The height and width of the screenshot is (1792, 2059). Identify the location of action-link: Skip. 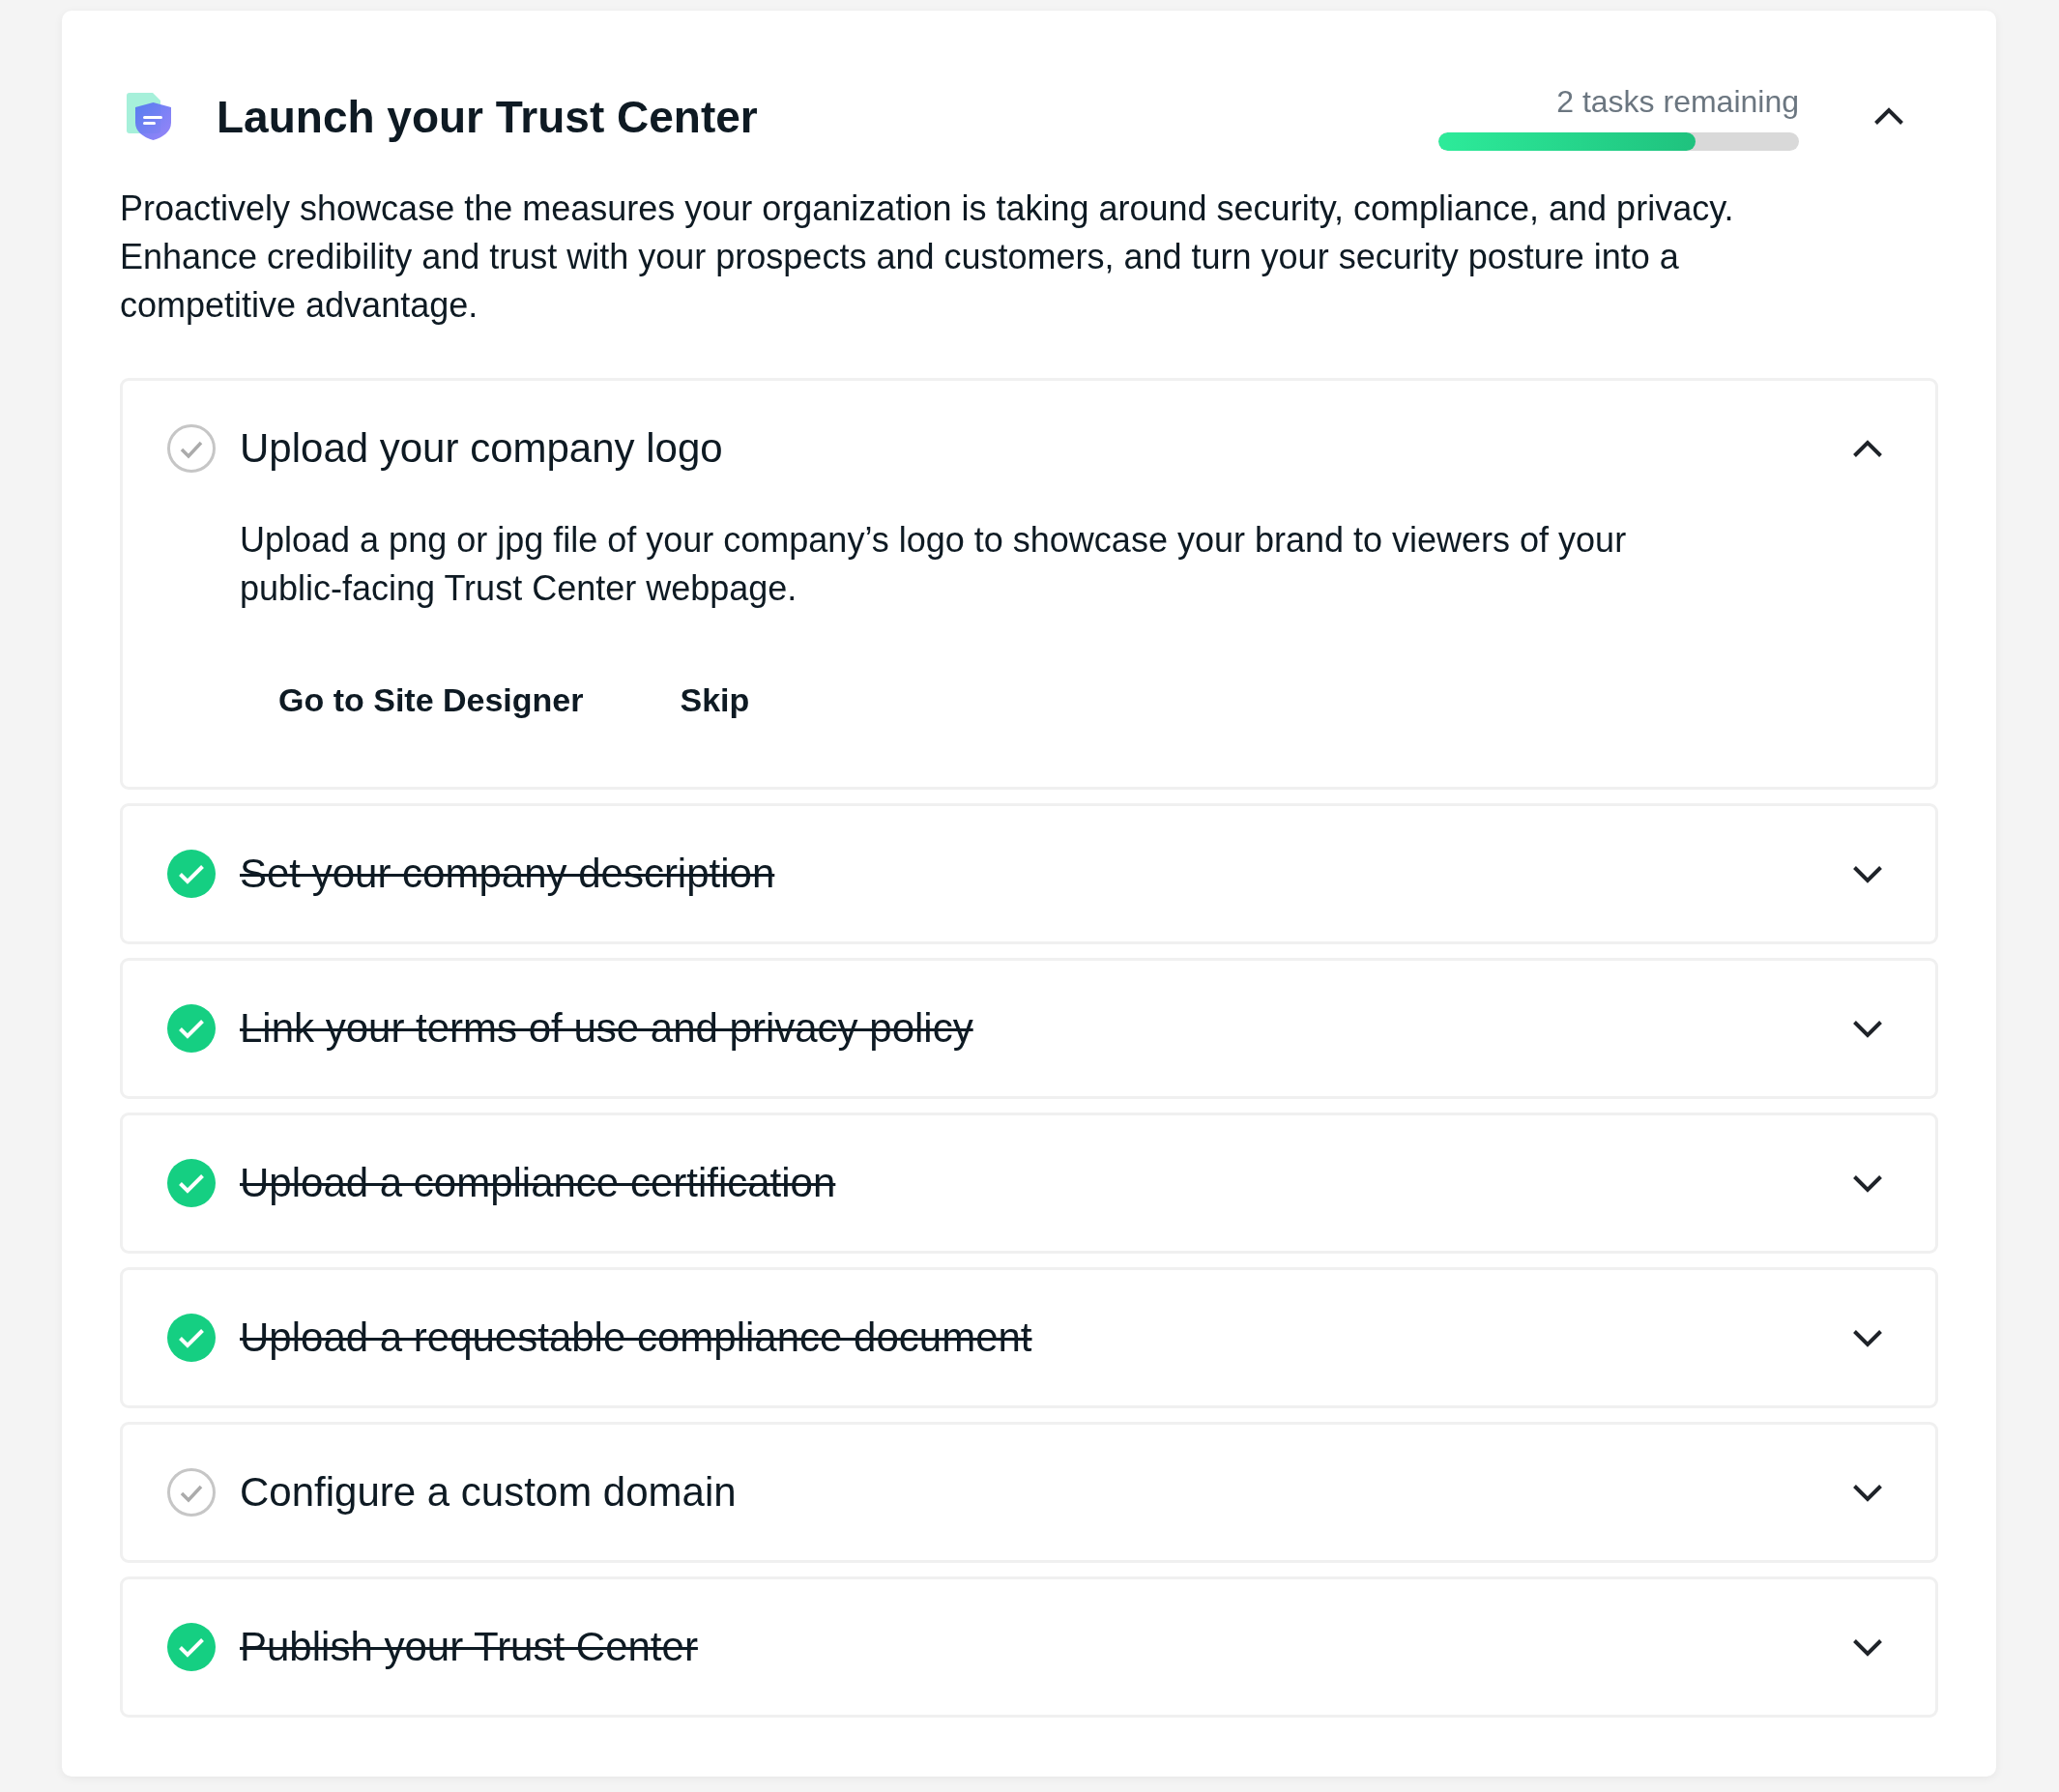
(715, 699).